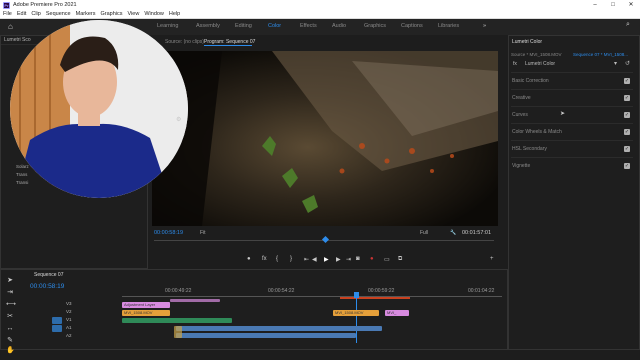 The height and width of the screenshot is (360, 640). I want to click on tab-sequence-07: Sequence 07, so click(48, 275).